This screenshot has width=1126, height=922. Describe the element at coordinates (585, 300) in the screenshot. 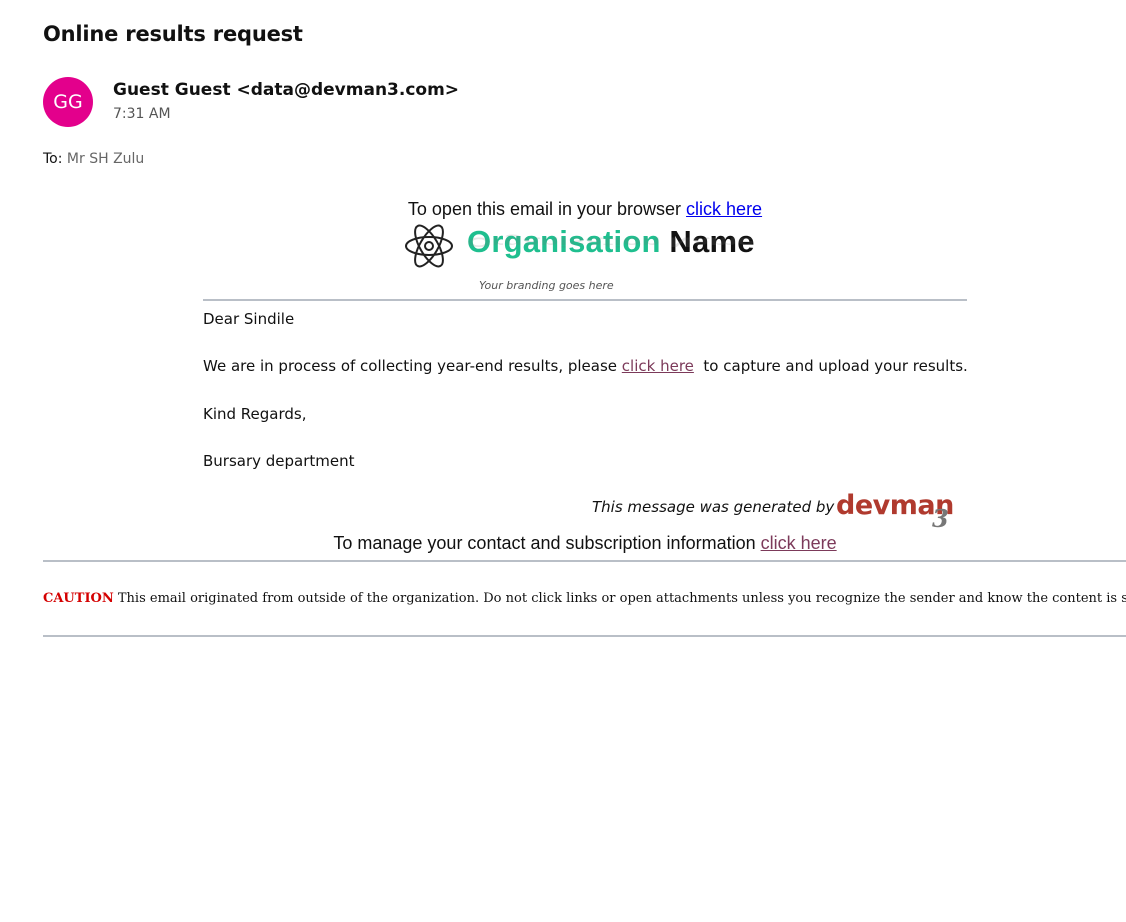

I see `header-divider` at that location.